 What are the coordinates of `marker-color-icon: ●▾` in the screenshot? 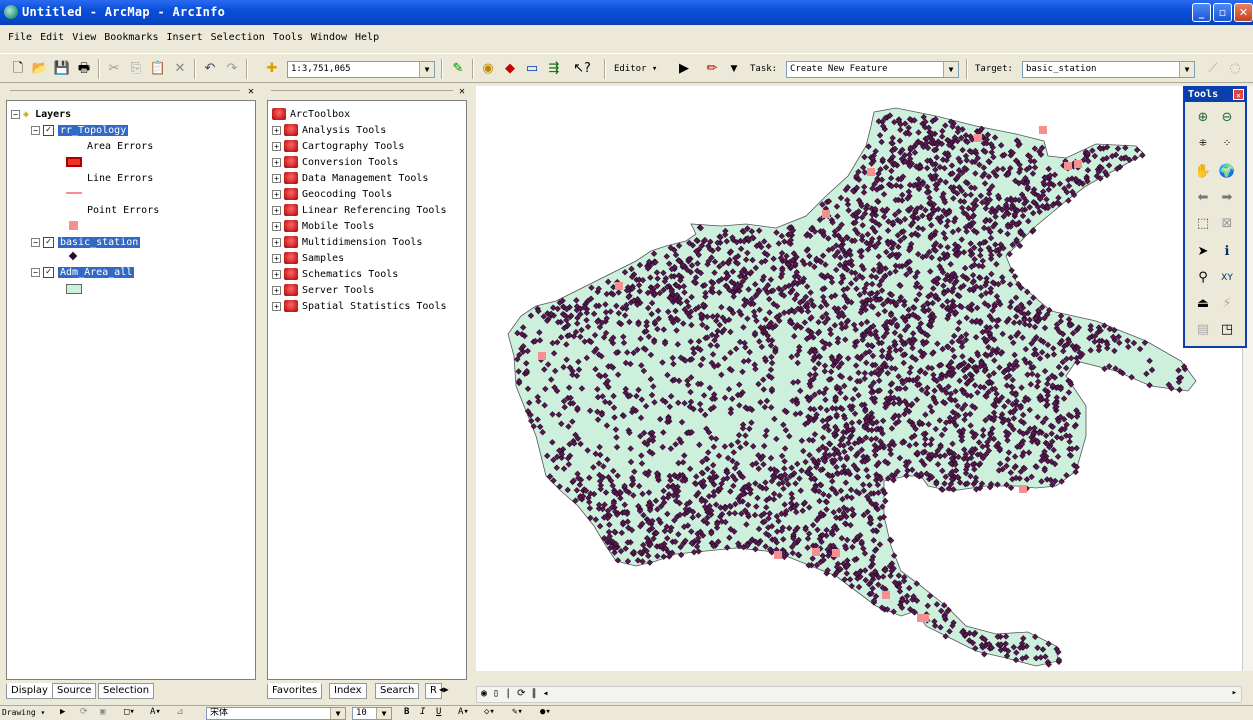 It's located at (545, 712).